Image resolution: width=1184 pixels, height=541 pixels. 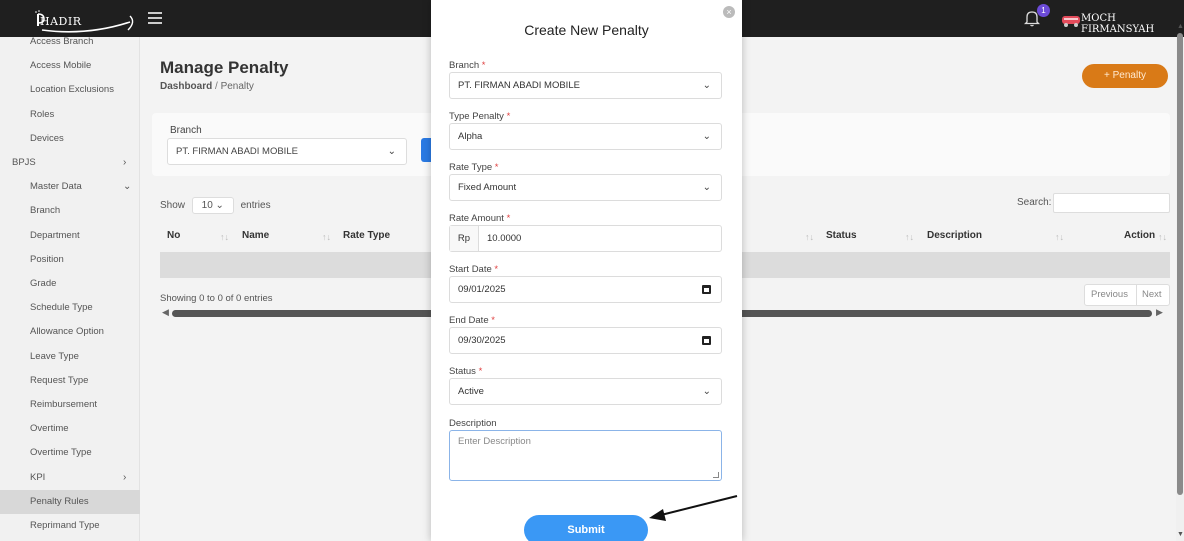 What do you see at coordinates (841, 235) in the screenshot?
I see `column-header-status: Status` at bounding box center [841, 235].